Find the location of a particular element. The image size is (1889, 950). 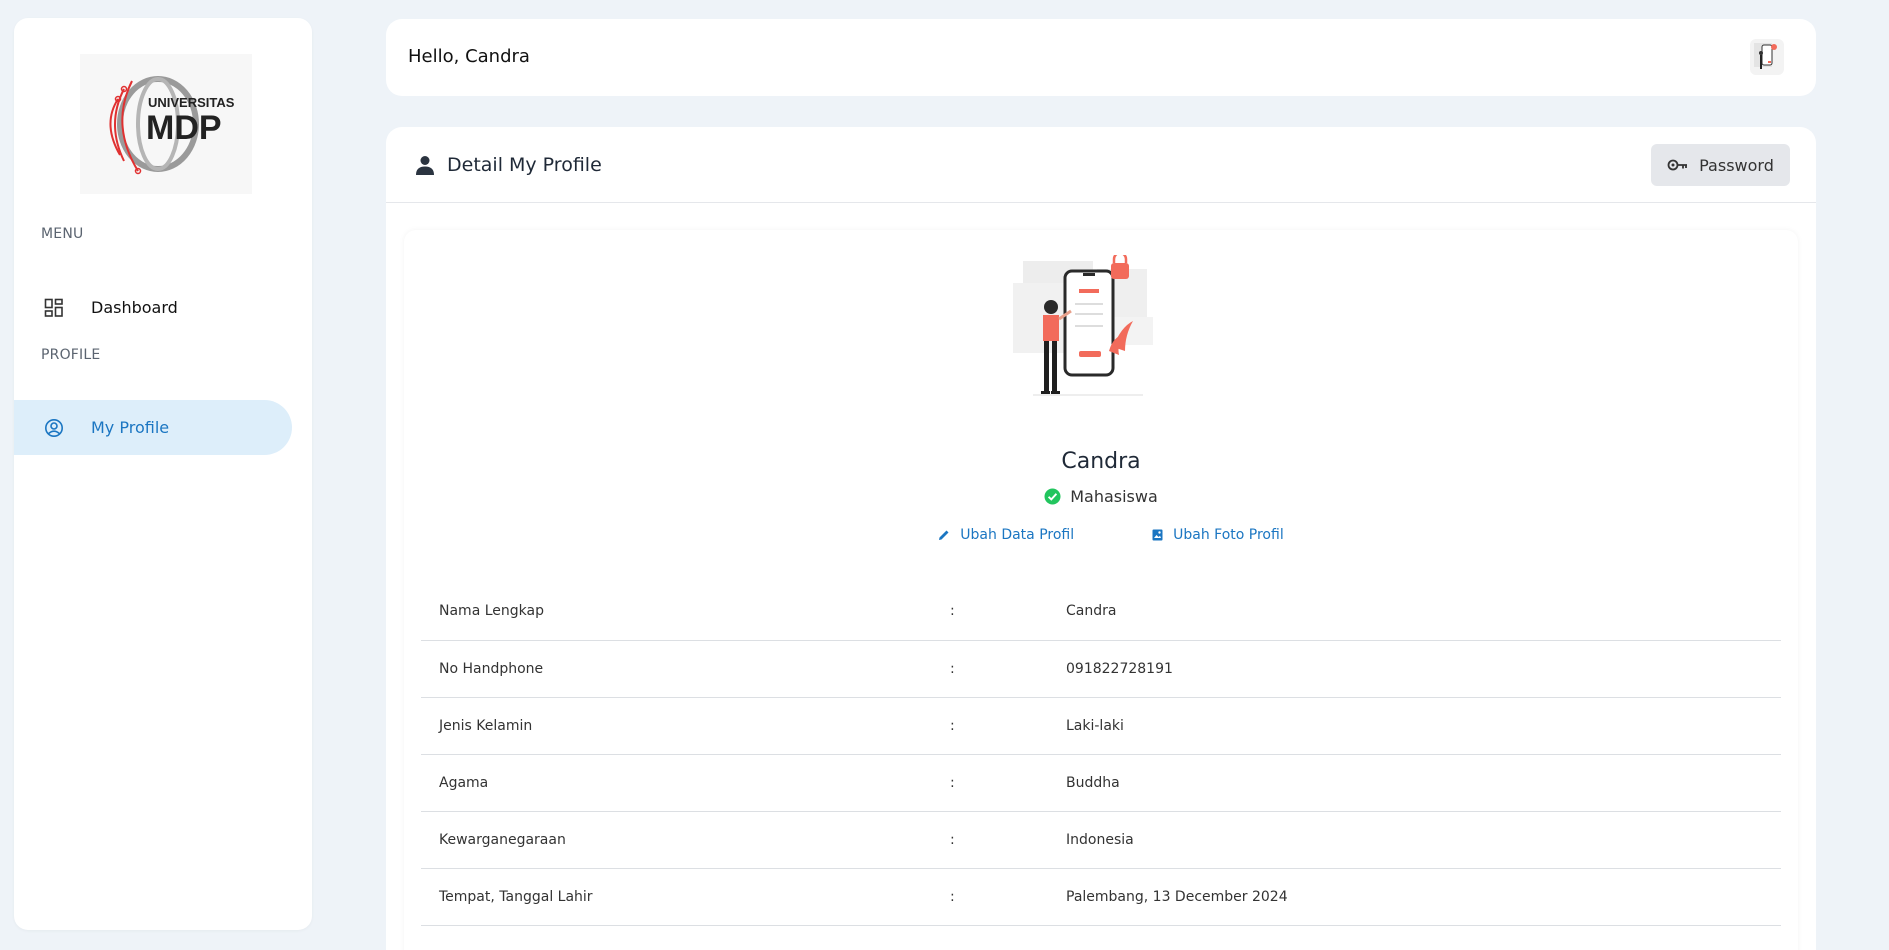

user-avatar is located at coordinates (1767, 57).